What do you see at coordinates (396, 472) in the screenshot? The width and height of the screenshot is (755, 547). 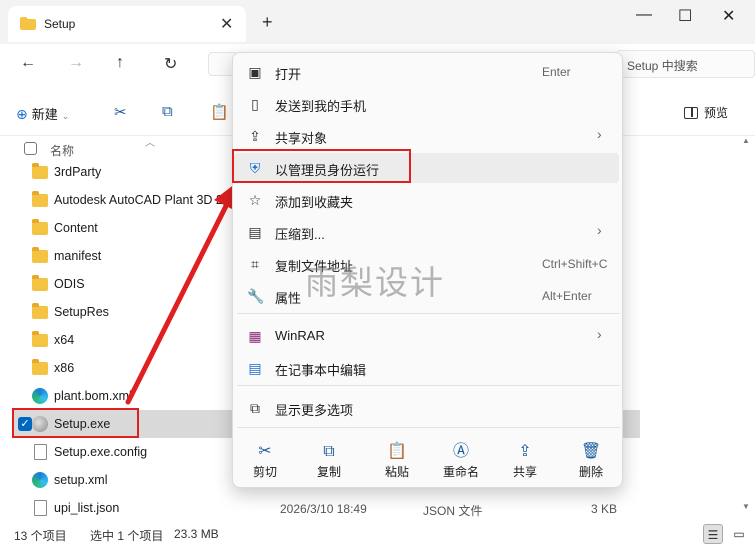 I see `action-label: 粘贴` at bounding box center [396, 472].